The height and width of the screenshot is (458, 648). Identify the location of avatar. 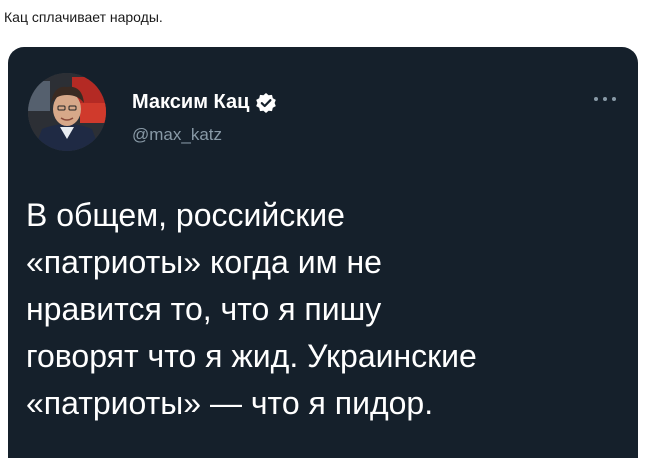
(67, 112).